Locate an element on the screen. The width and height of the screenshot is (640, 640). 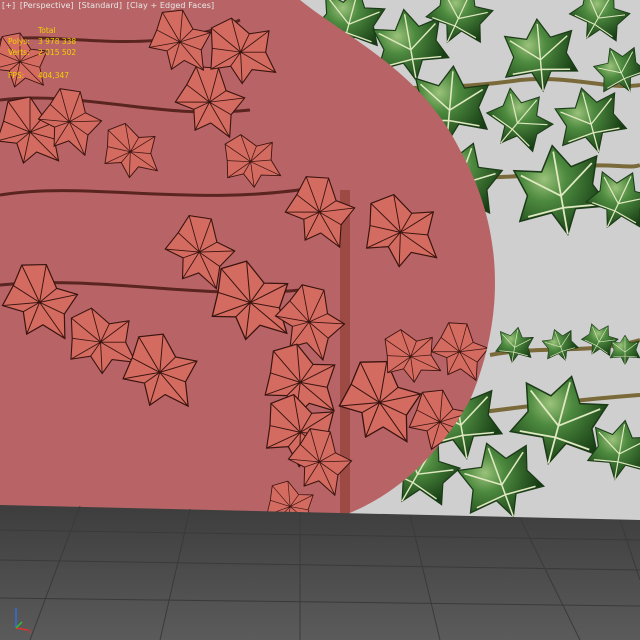
stats-verts-row: Verts: 2 015 502 is located at coordinates (42, 52).